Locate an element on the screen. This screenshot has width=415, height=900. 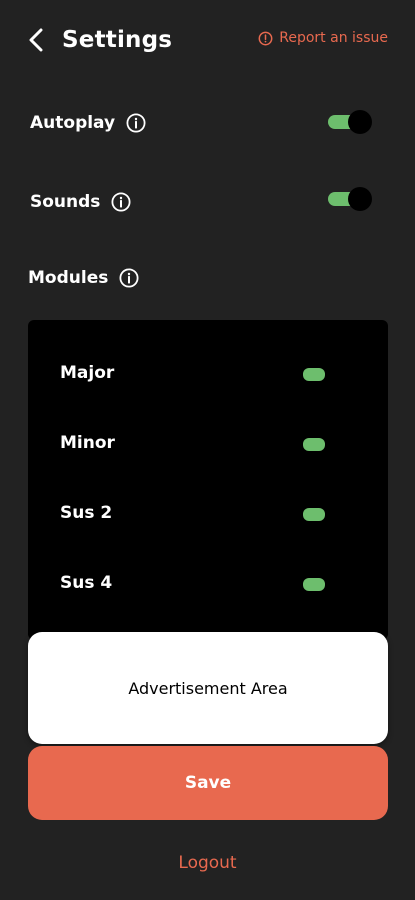
module-toggle-sus2 is located at coordinates (314, 513).